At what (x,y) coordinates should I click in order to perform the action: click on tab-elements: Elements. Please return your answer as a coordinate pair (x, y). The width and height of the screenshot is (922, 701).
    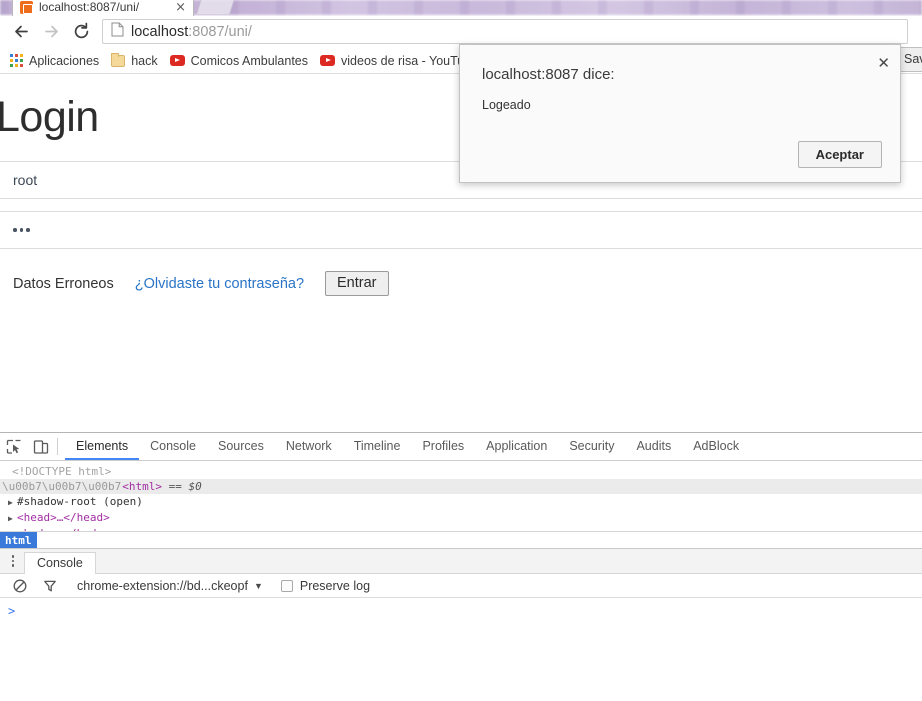
    Looking at the image, I should click on (102, 446).